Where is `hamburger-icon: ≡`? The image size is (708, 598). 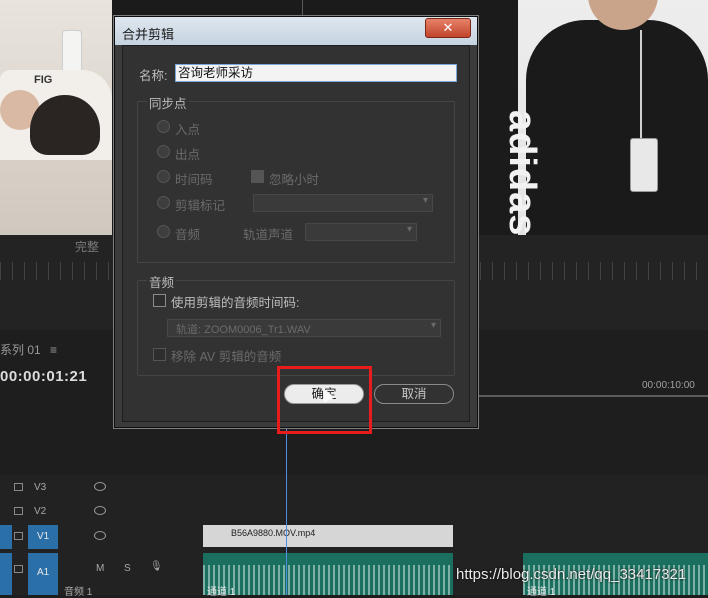
hamburger-icon: ≡ is located at coordinates (53, 350).